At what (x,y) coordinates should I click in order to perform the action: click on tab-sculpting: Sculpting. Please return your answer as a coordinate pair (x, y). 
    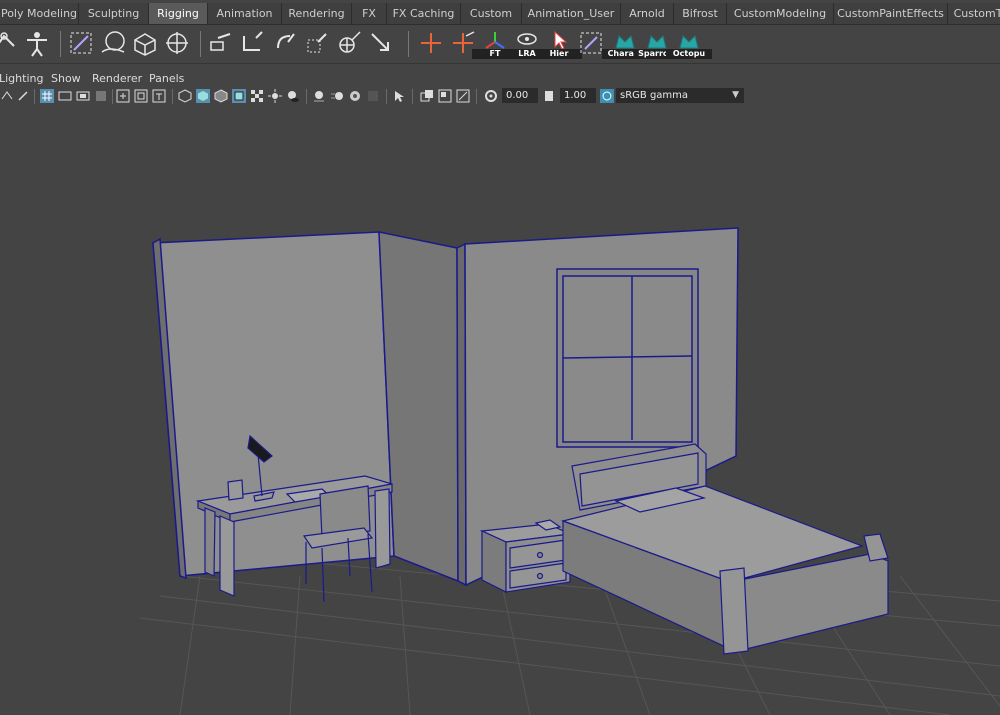
    Looking at the image, I should click on (114, 13).